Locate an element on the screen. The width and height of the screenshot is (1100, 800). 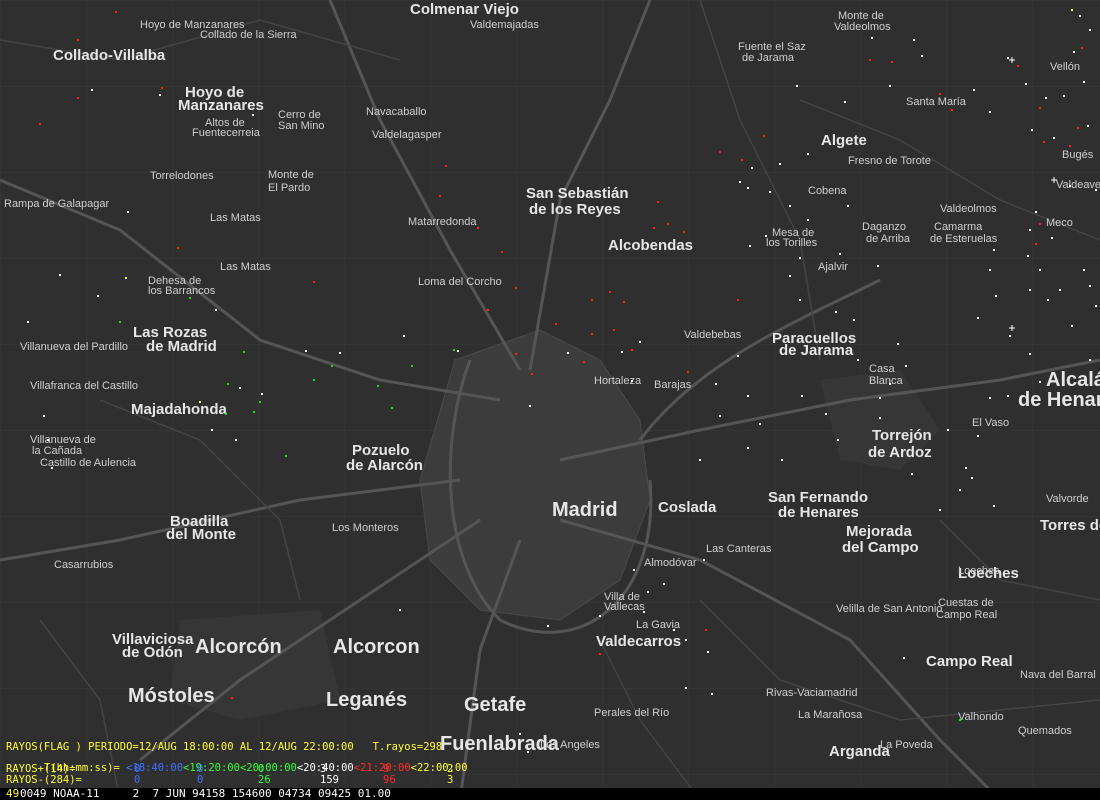
interval-bound: <19:20:00 is located at coordinates (211, 768).